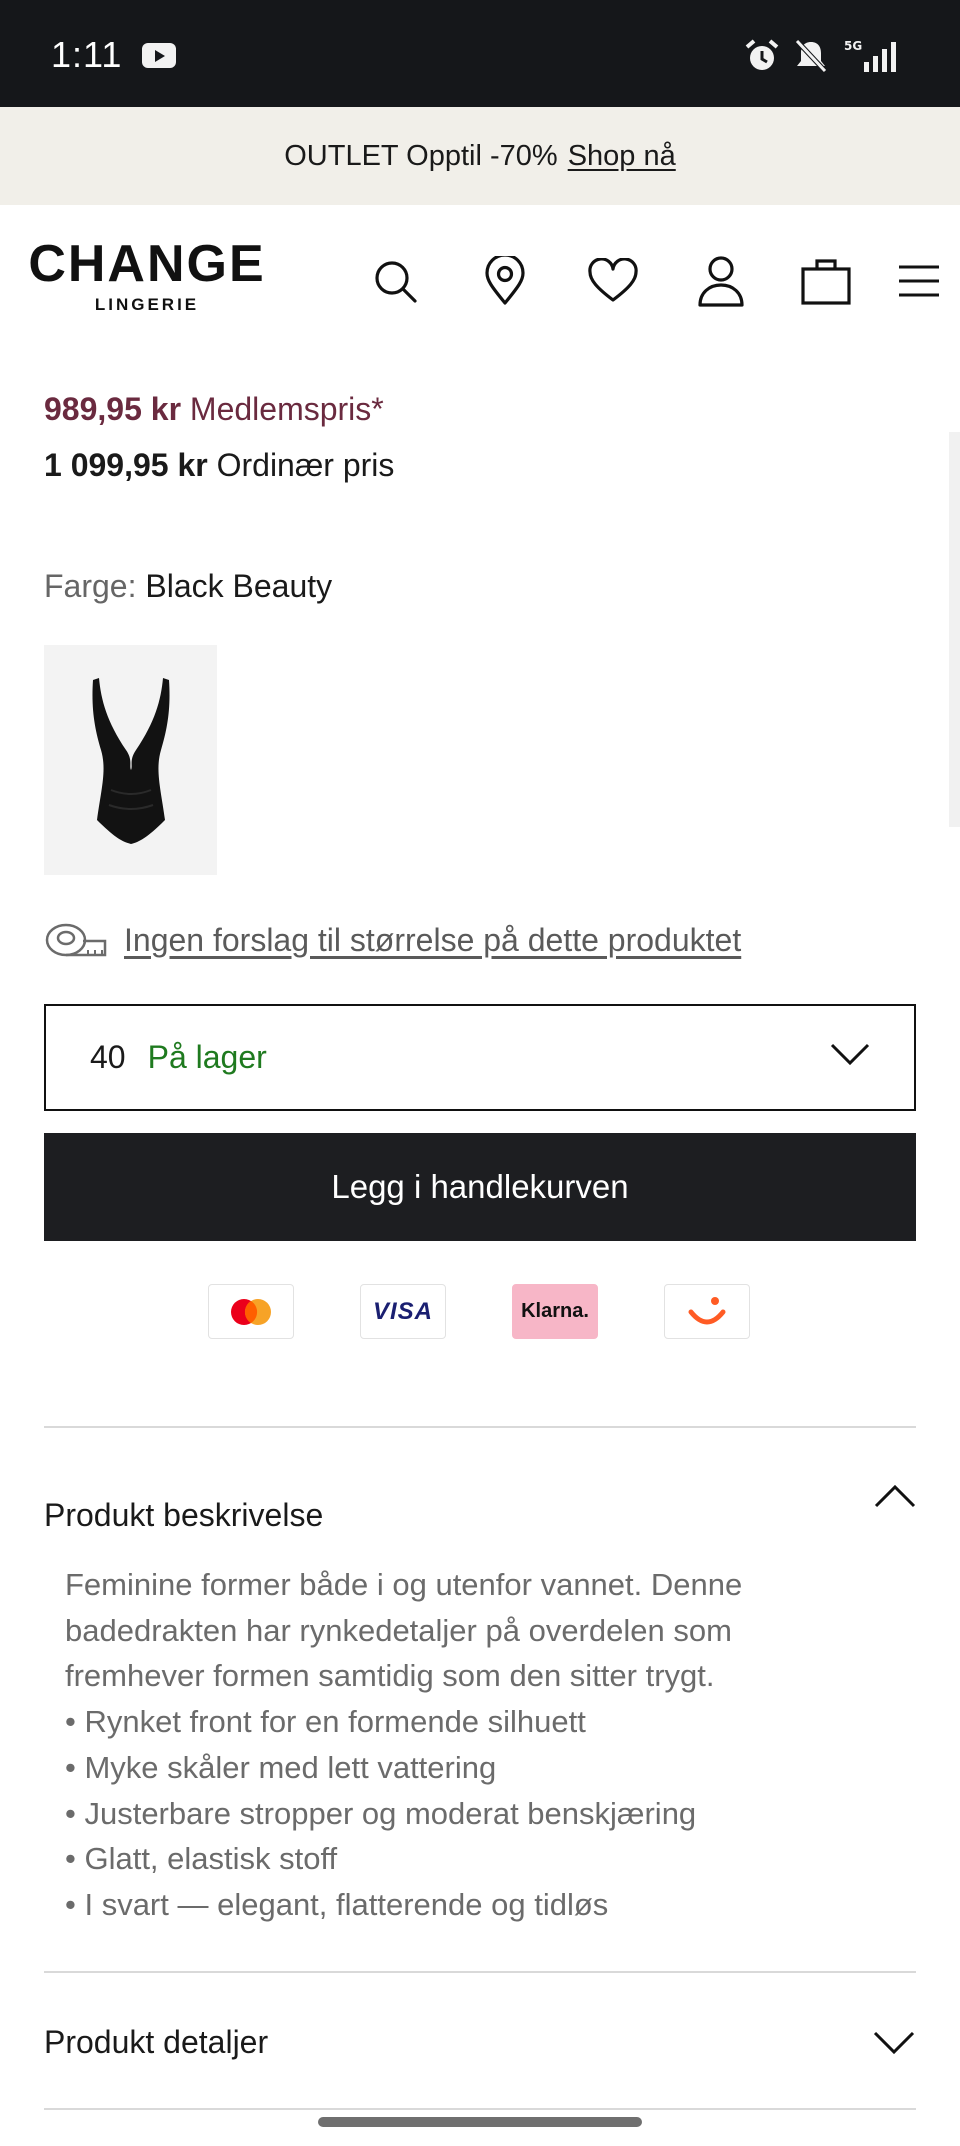 The width and height of the screenshot is (960, 2146). I want to click on signal-5g-icon: 5G, so click(870, 55).